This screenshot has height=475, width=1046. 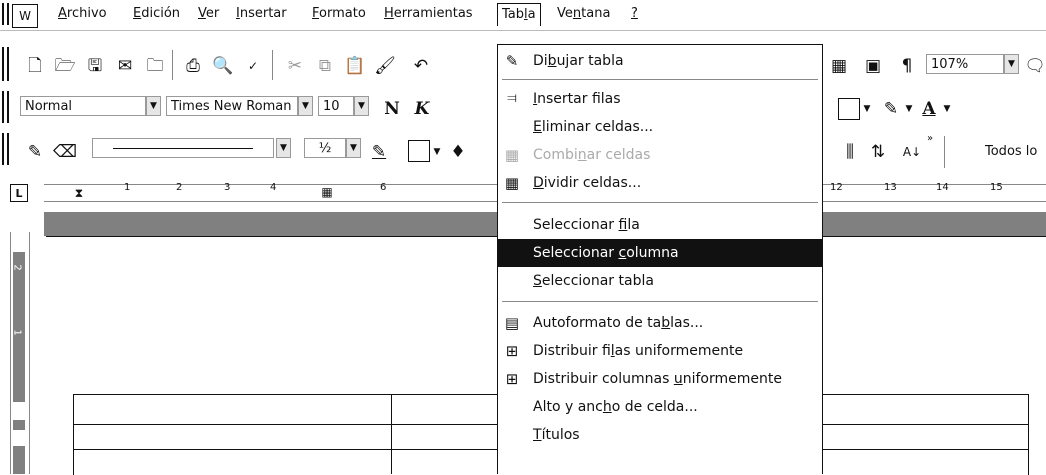 What do you see at coordinates (35, 66) in the screenshot?
I see `new-document-icon: 🗋` at bounding box center [35, 66].